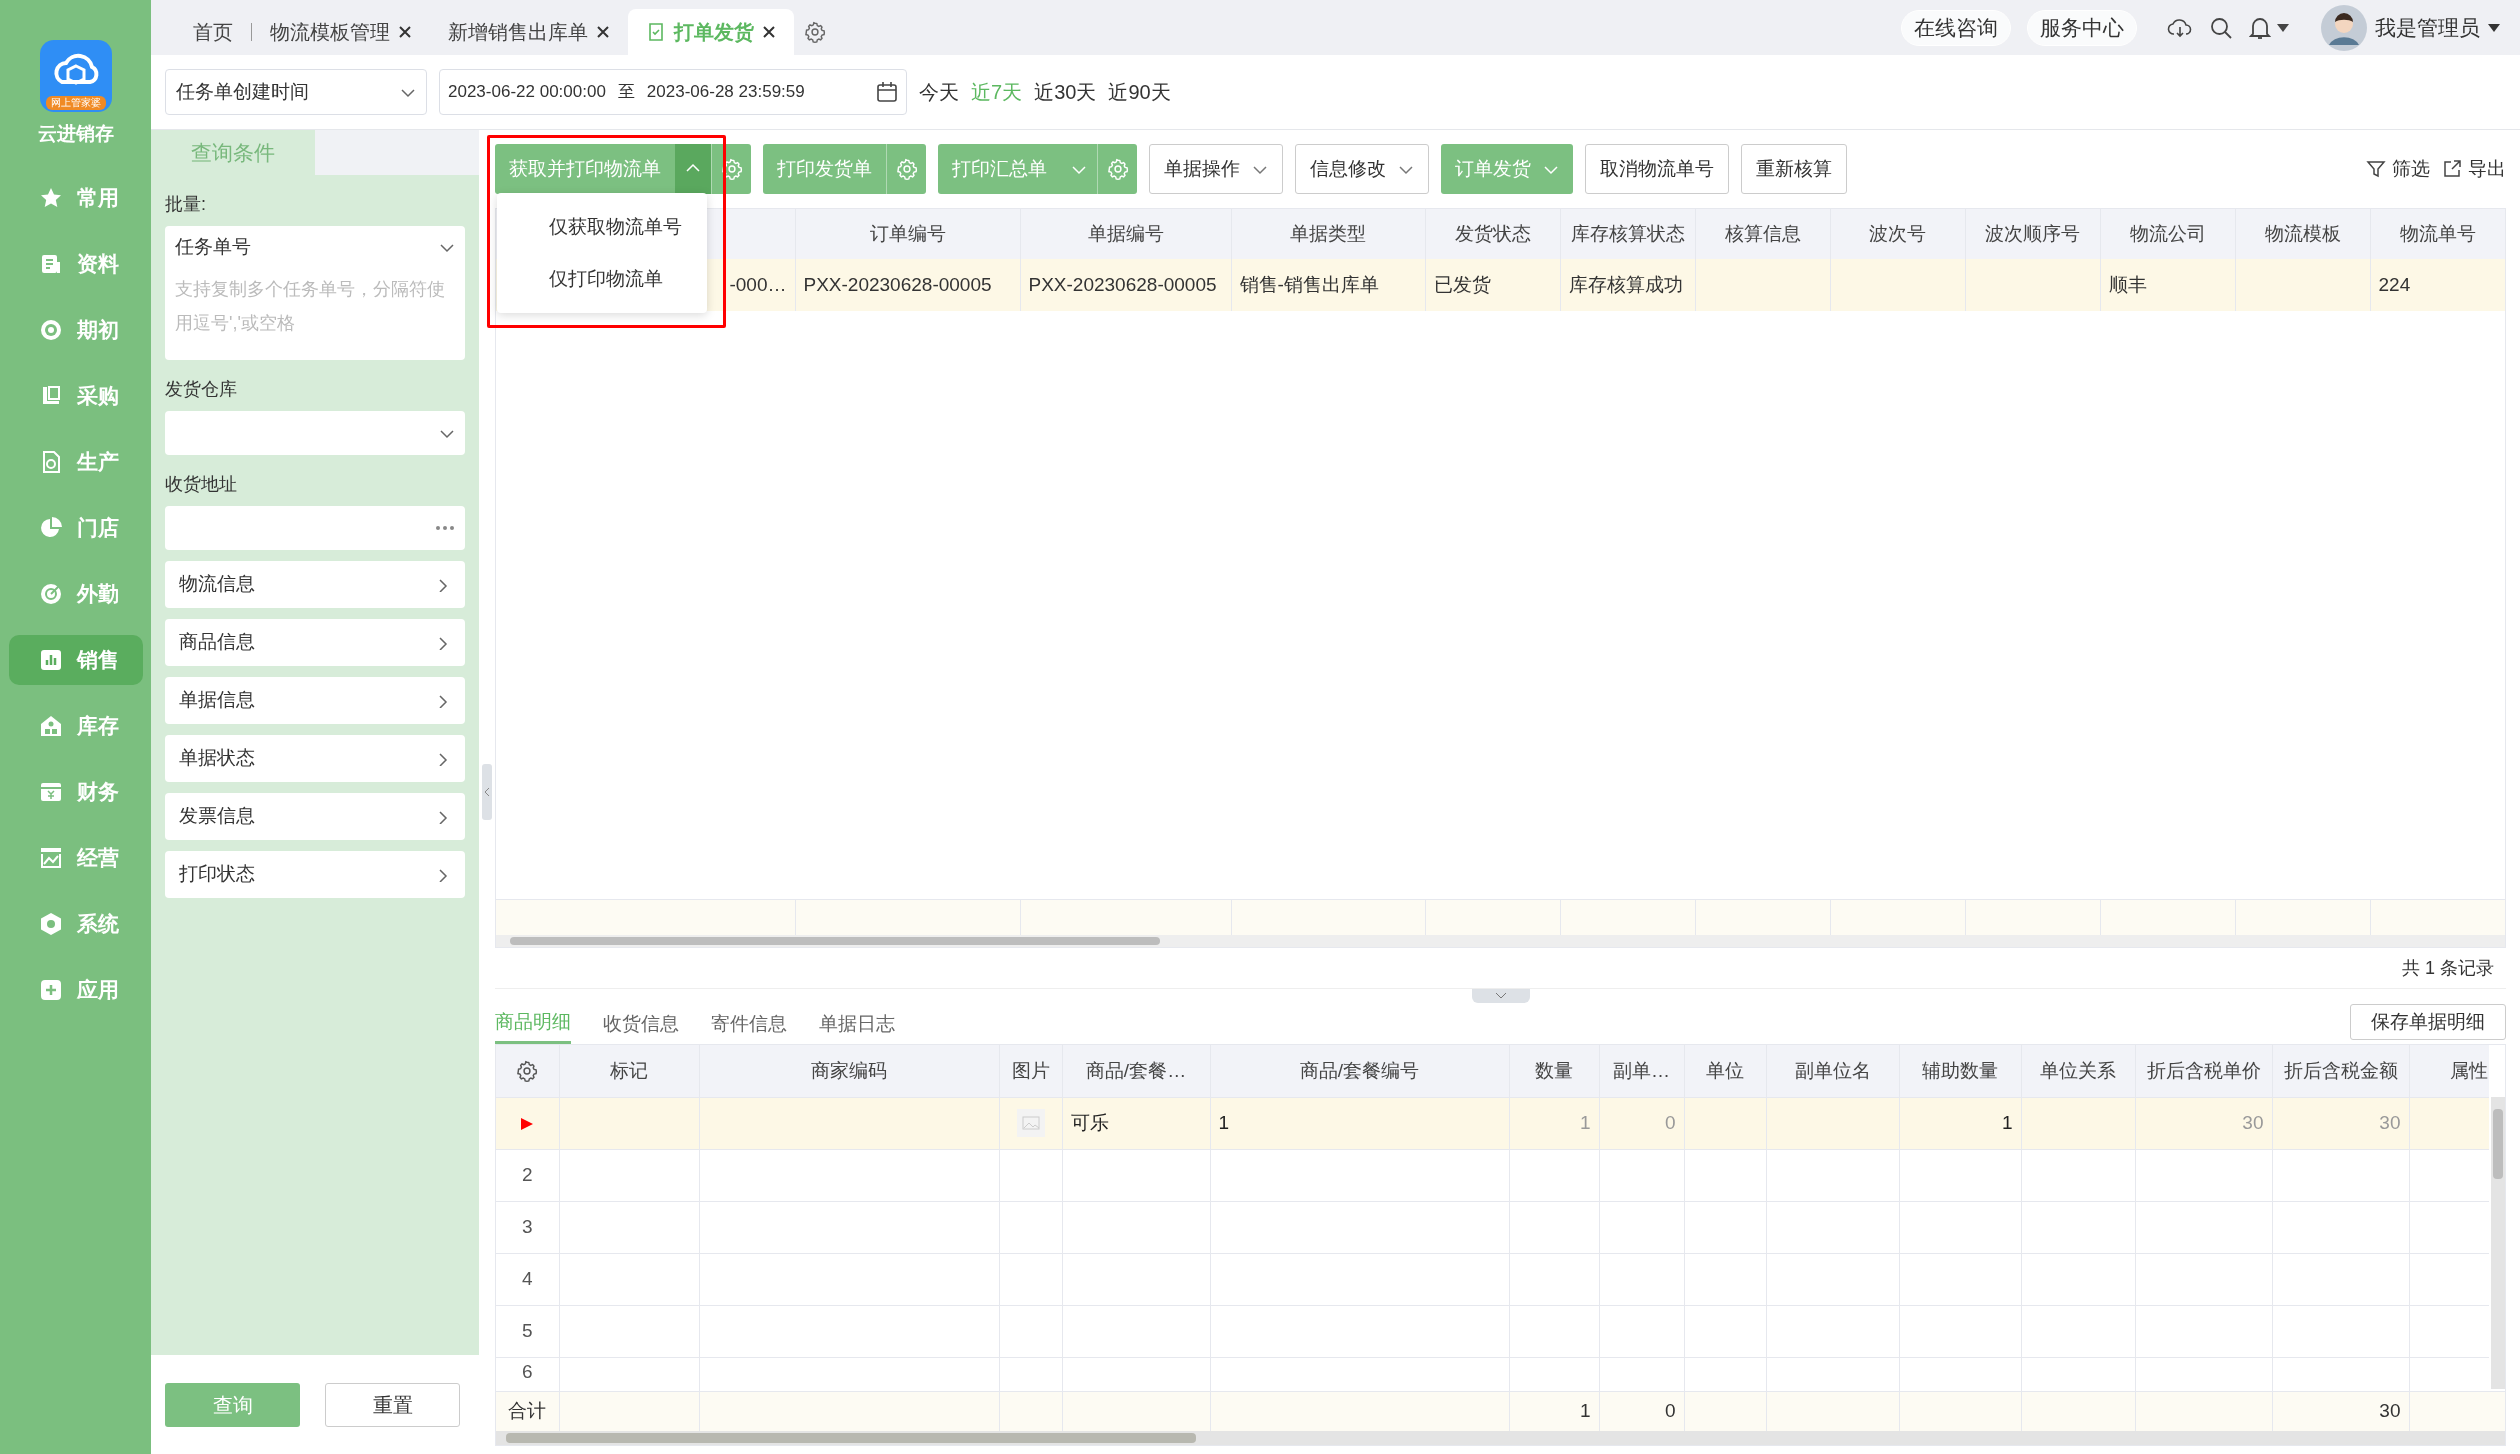 The width and height of the screenshot is (2520, 1454). What do you see at coordinates (939, 92) in the screenshot?
I see `quick-range-link: 今天` at bounding box center [939, 92].